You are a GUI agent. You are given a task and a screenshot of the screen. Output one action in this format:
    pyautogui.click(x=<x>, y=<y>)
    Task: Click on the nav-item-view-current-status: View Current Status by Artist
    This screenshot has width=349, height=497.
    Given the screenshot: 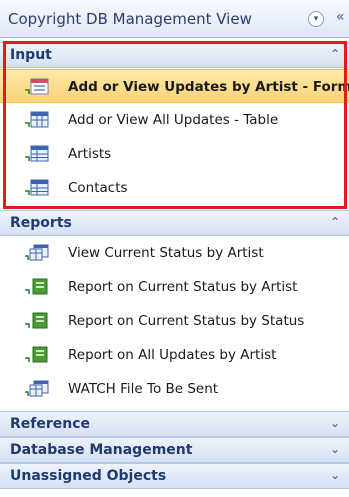 What is the action you would take?
    pyautogui.click(x=174, y=253)
    